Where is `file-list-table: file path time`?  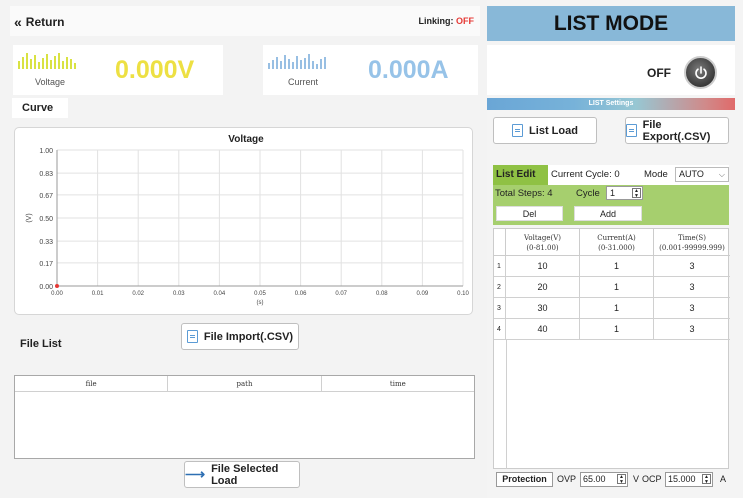
file-list-table: file path time is located at coordinates (244, 417).